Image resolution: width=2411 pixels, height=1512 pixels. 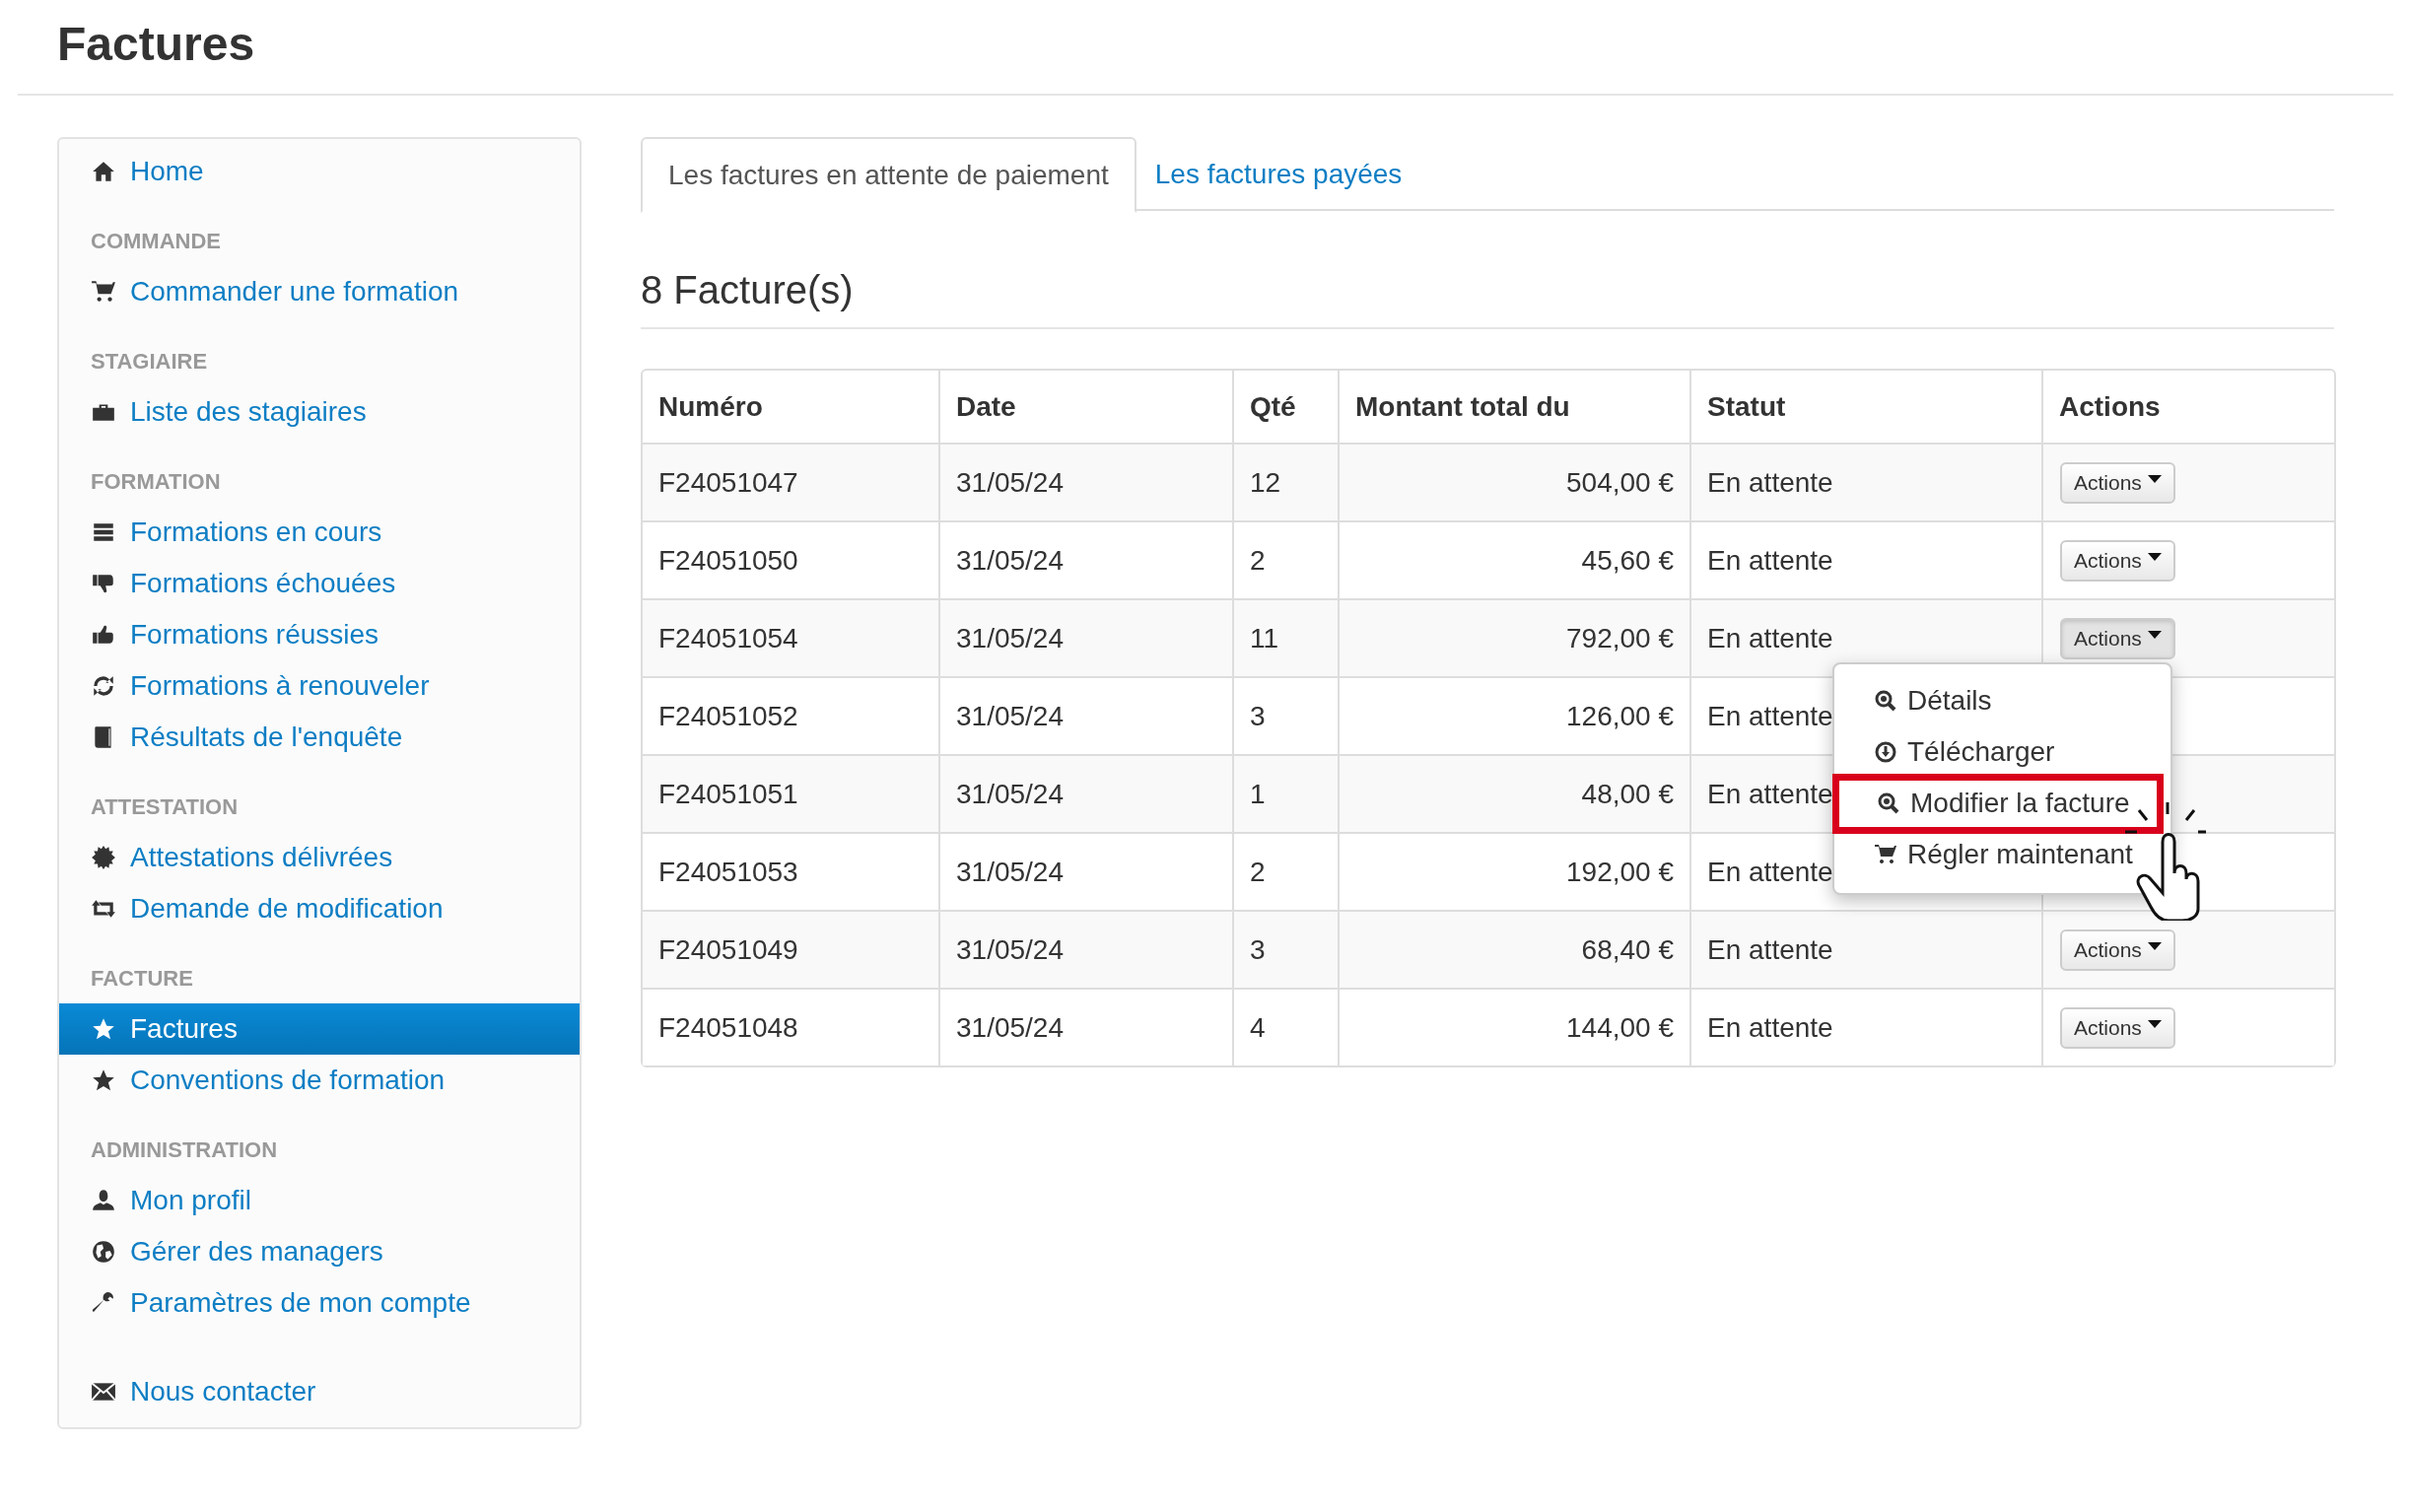 What do you see at coordinates (319, 412) in the screenshot?
I see `sidebar-item: Liste des stagiaires` at bounding box center [319, 412].